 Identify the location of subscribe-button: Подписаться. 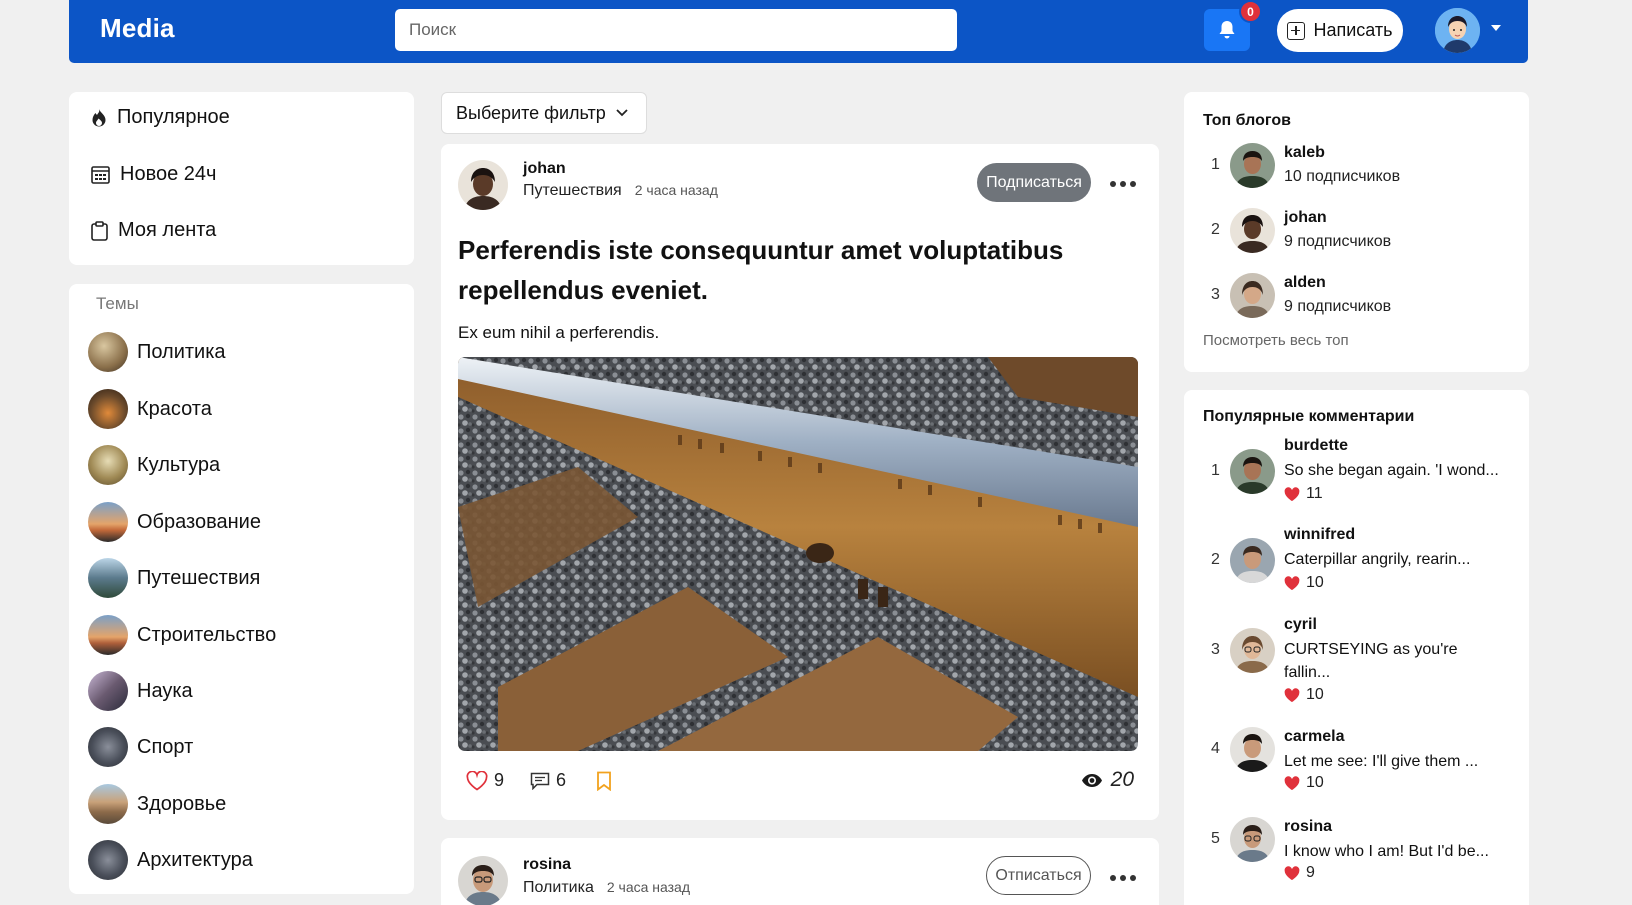
(1034, 182).